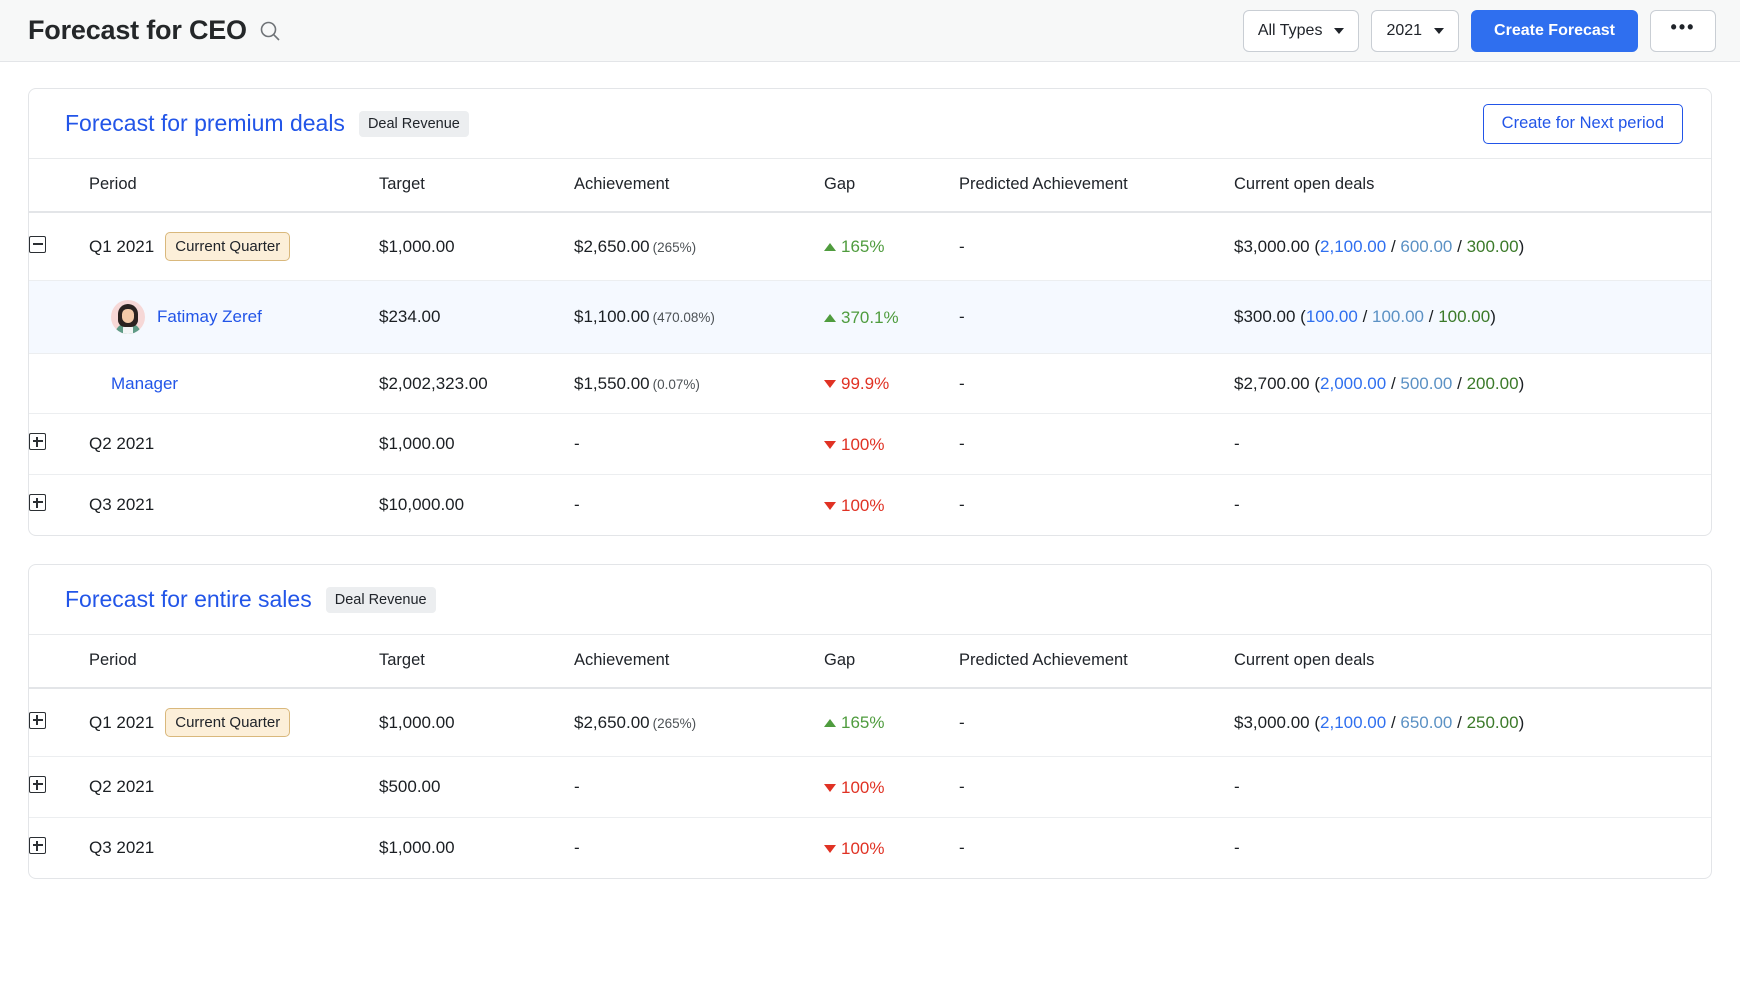  I want to click on search-icon, so click(270, 31).